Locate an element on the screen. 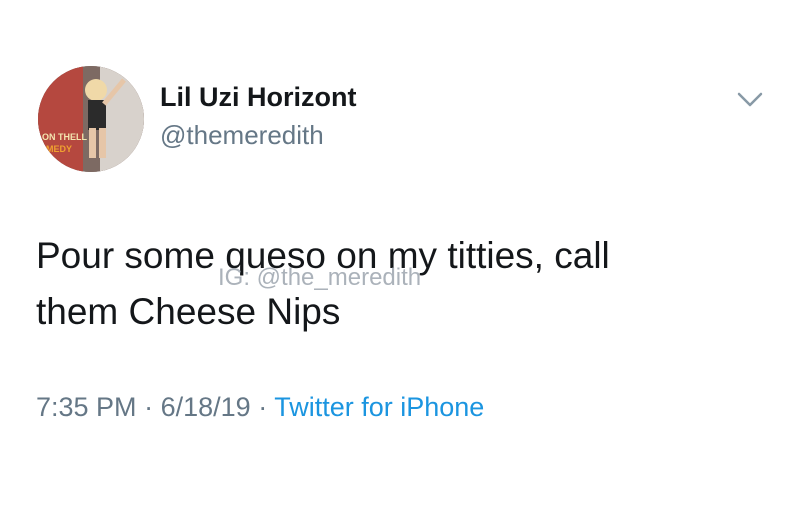 The width and height of the screenshot is (792, 529). avatar: ON THELL MEDY is located at coordinates (91, 119).